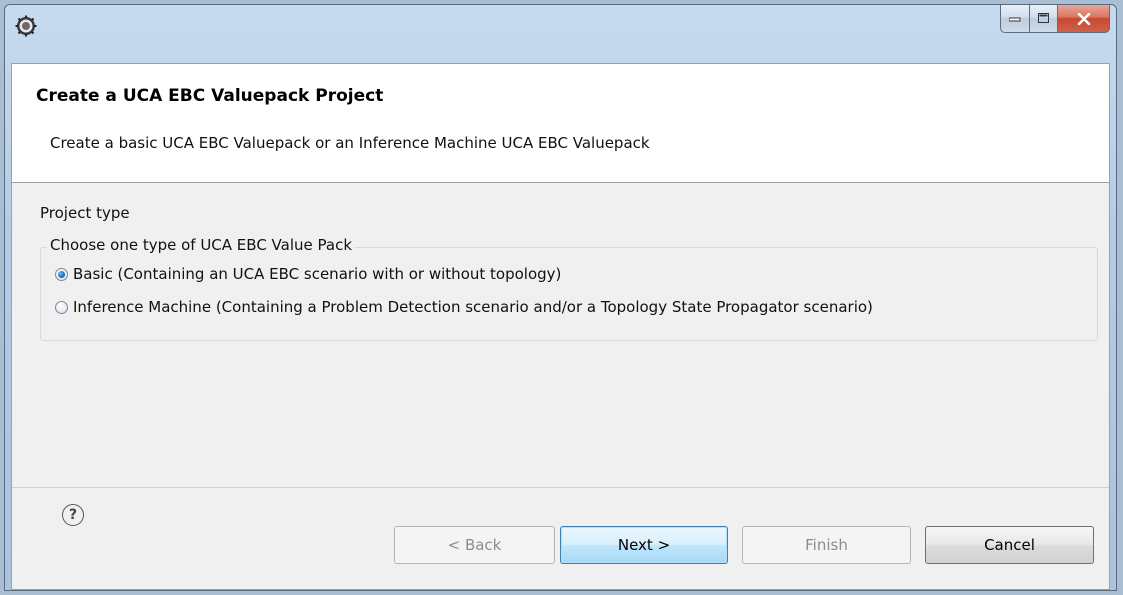 This screenshot has height=595, width=1123. I want to click on maximize-button, so click(1044, 19).